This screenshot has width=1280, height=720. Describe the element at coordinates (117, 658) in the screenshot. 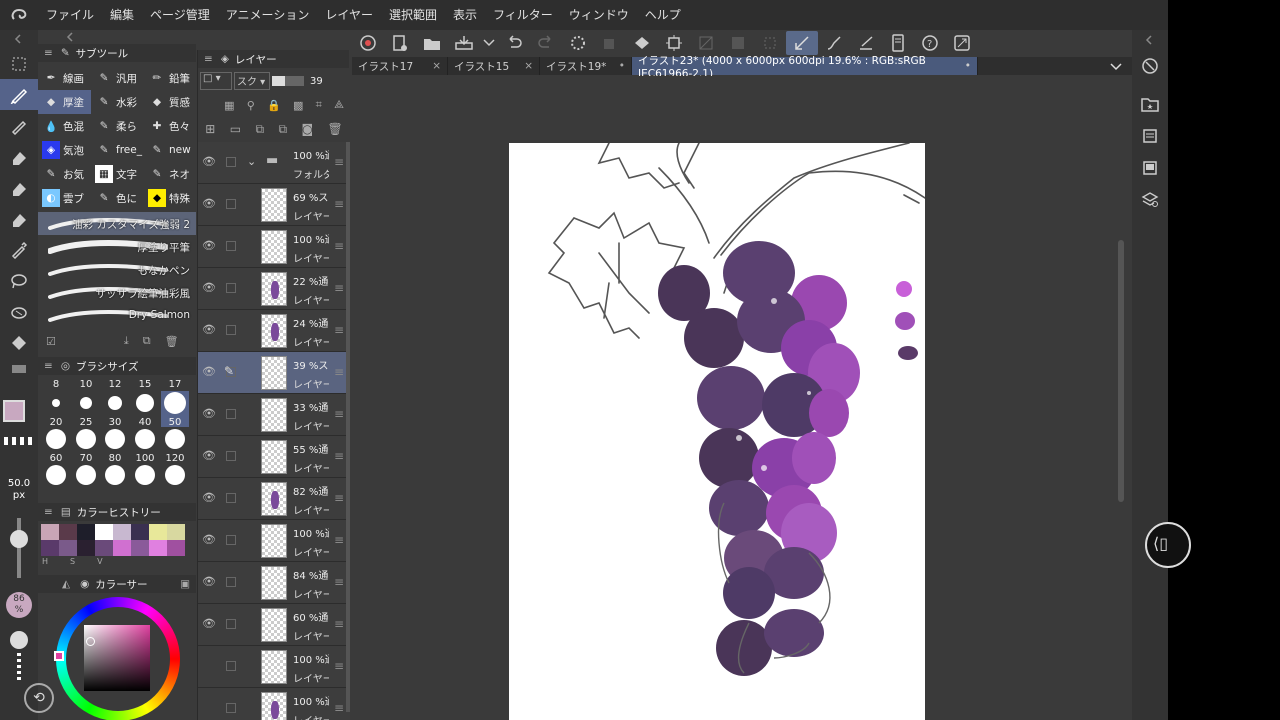

I see `saturation-value-box` at that location.